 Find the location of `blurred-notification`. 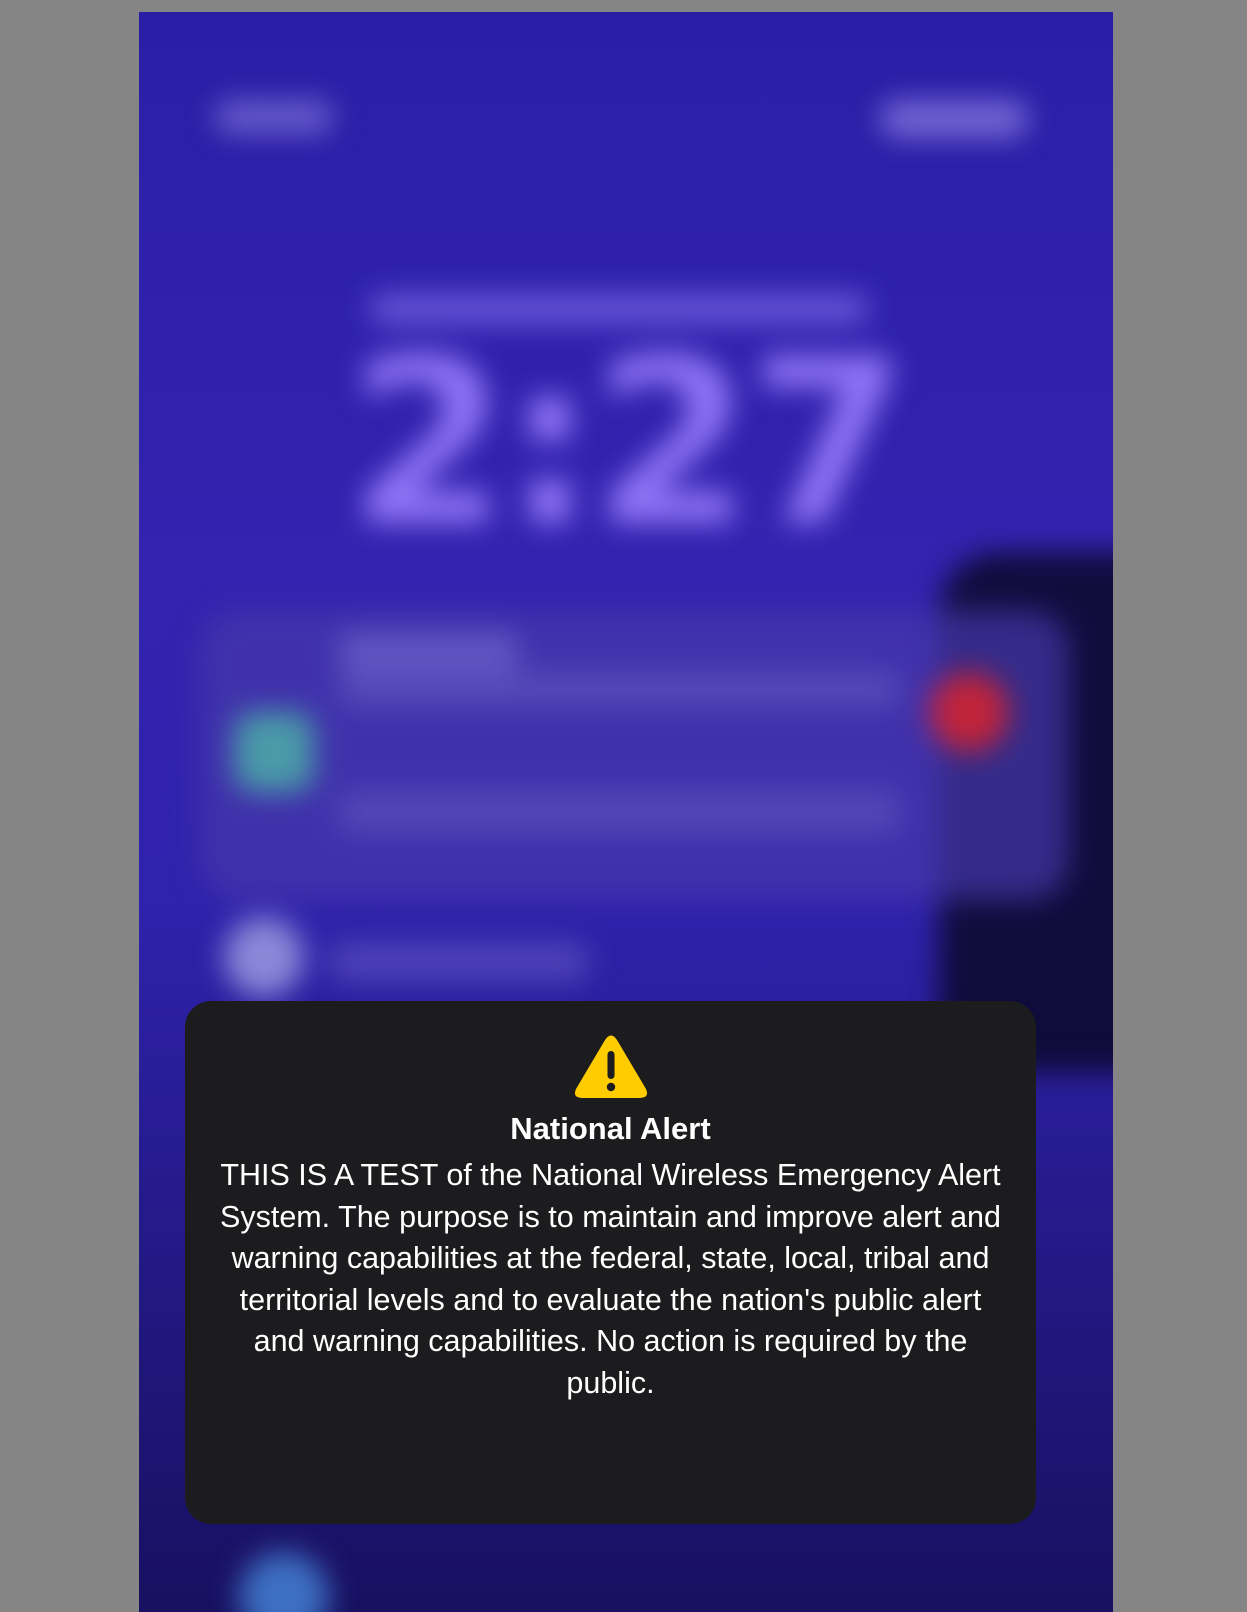

blurred-notification is located at coordinates (634, 755).